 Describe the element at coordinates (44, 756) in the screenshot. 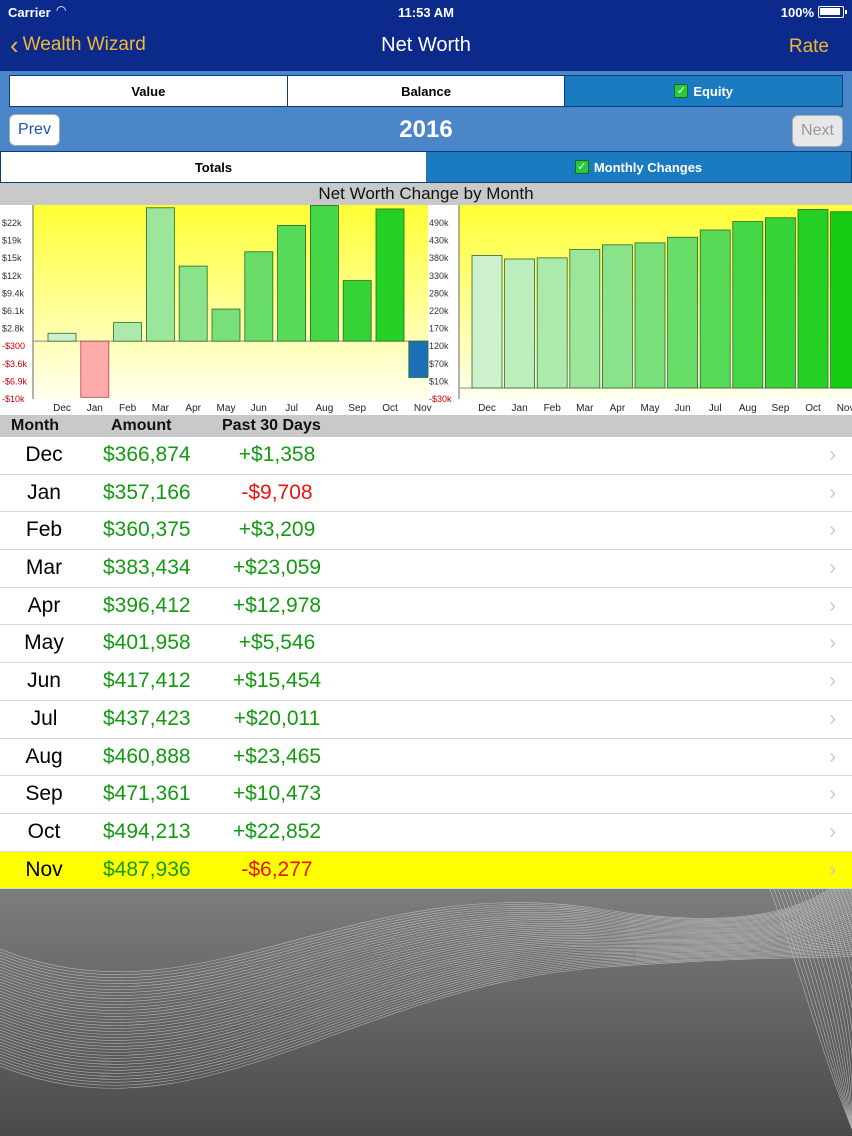

I see `row-month: Aug` at that location.